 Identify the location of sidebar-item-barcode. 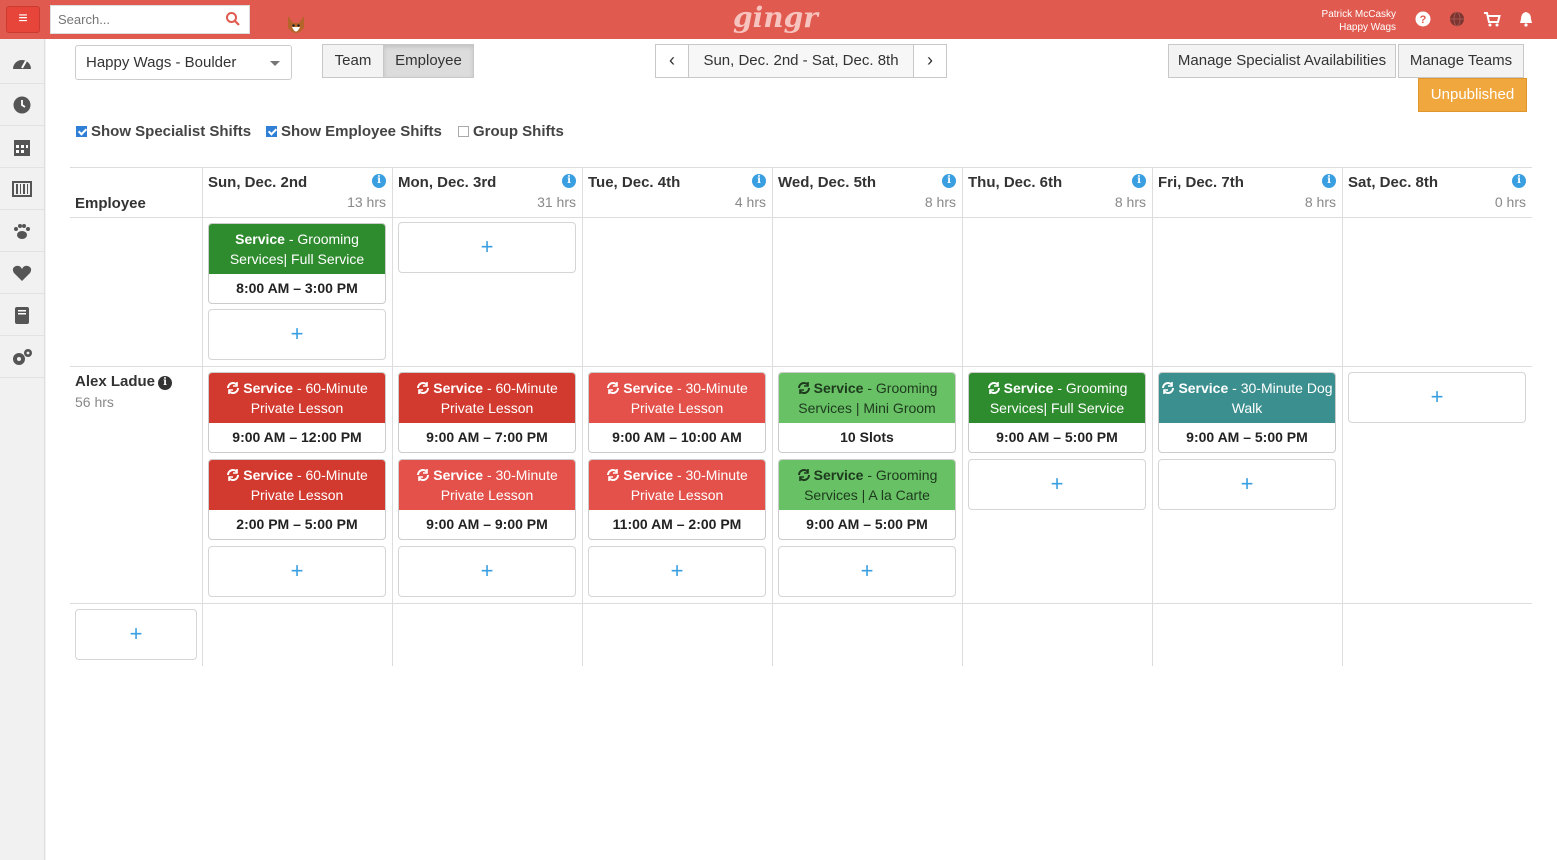
(22, 189).